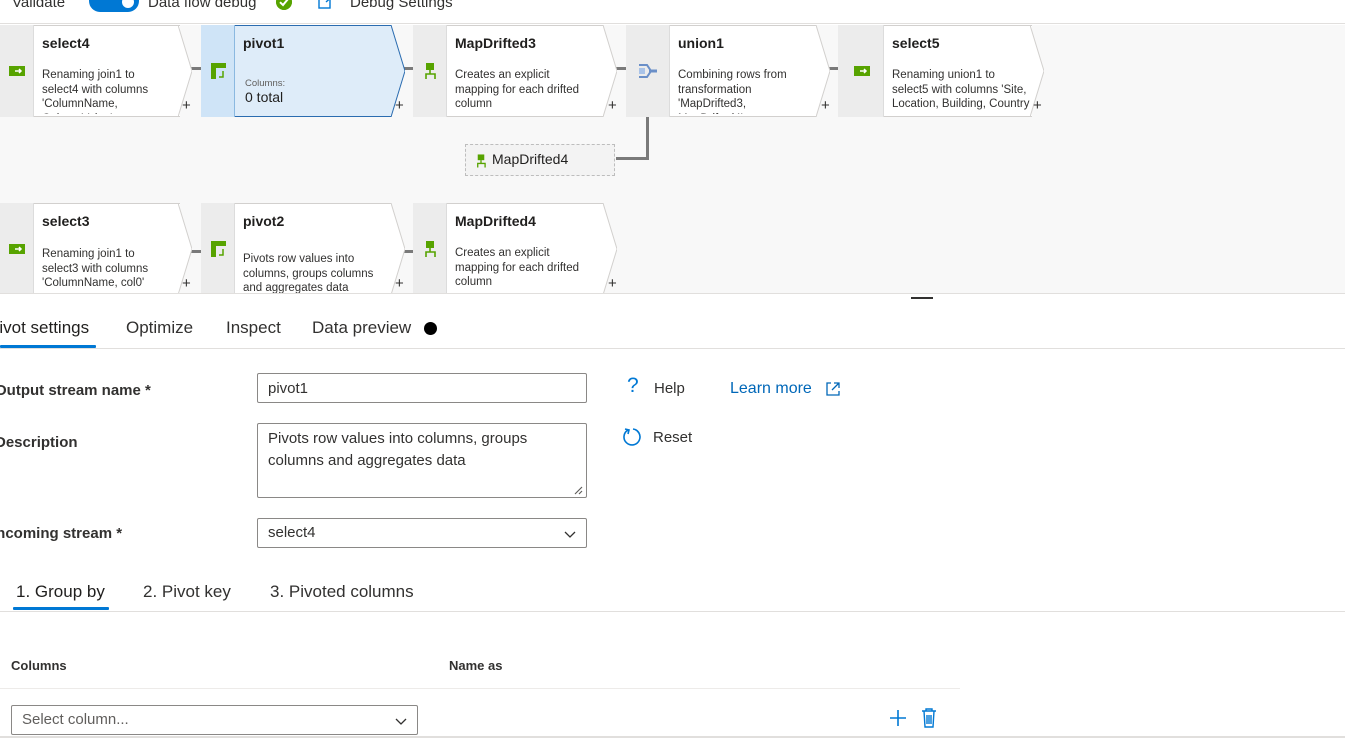 The height and width of the screenshot is (738, 1345). I want to click on data-flow-debug-label: Data flow debug, so click(202, 5).